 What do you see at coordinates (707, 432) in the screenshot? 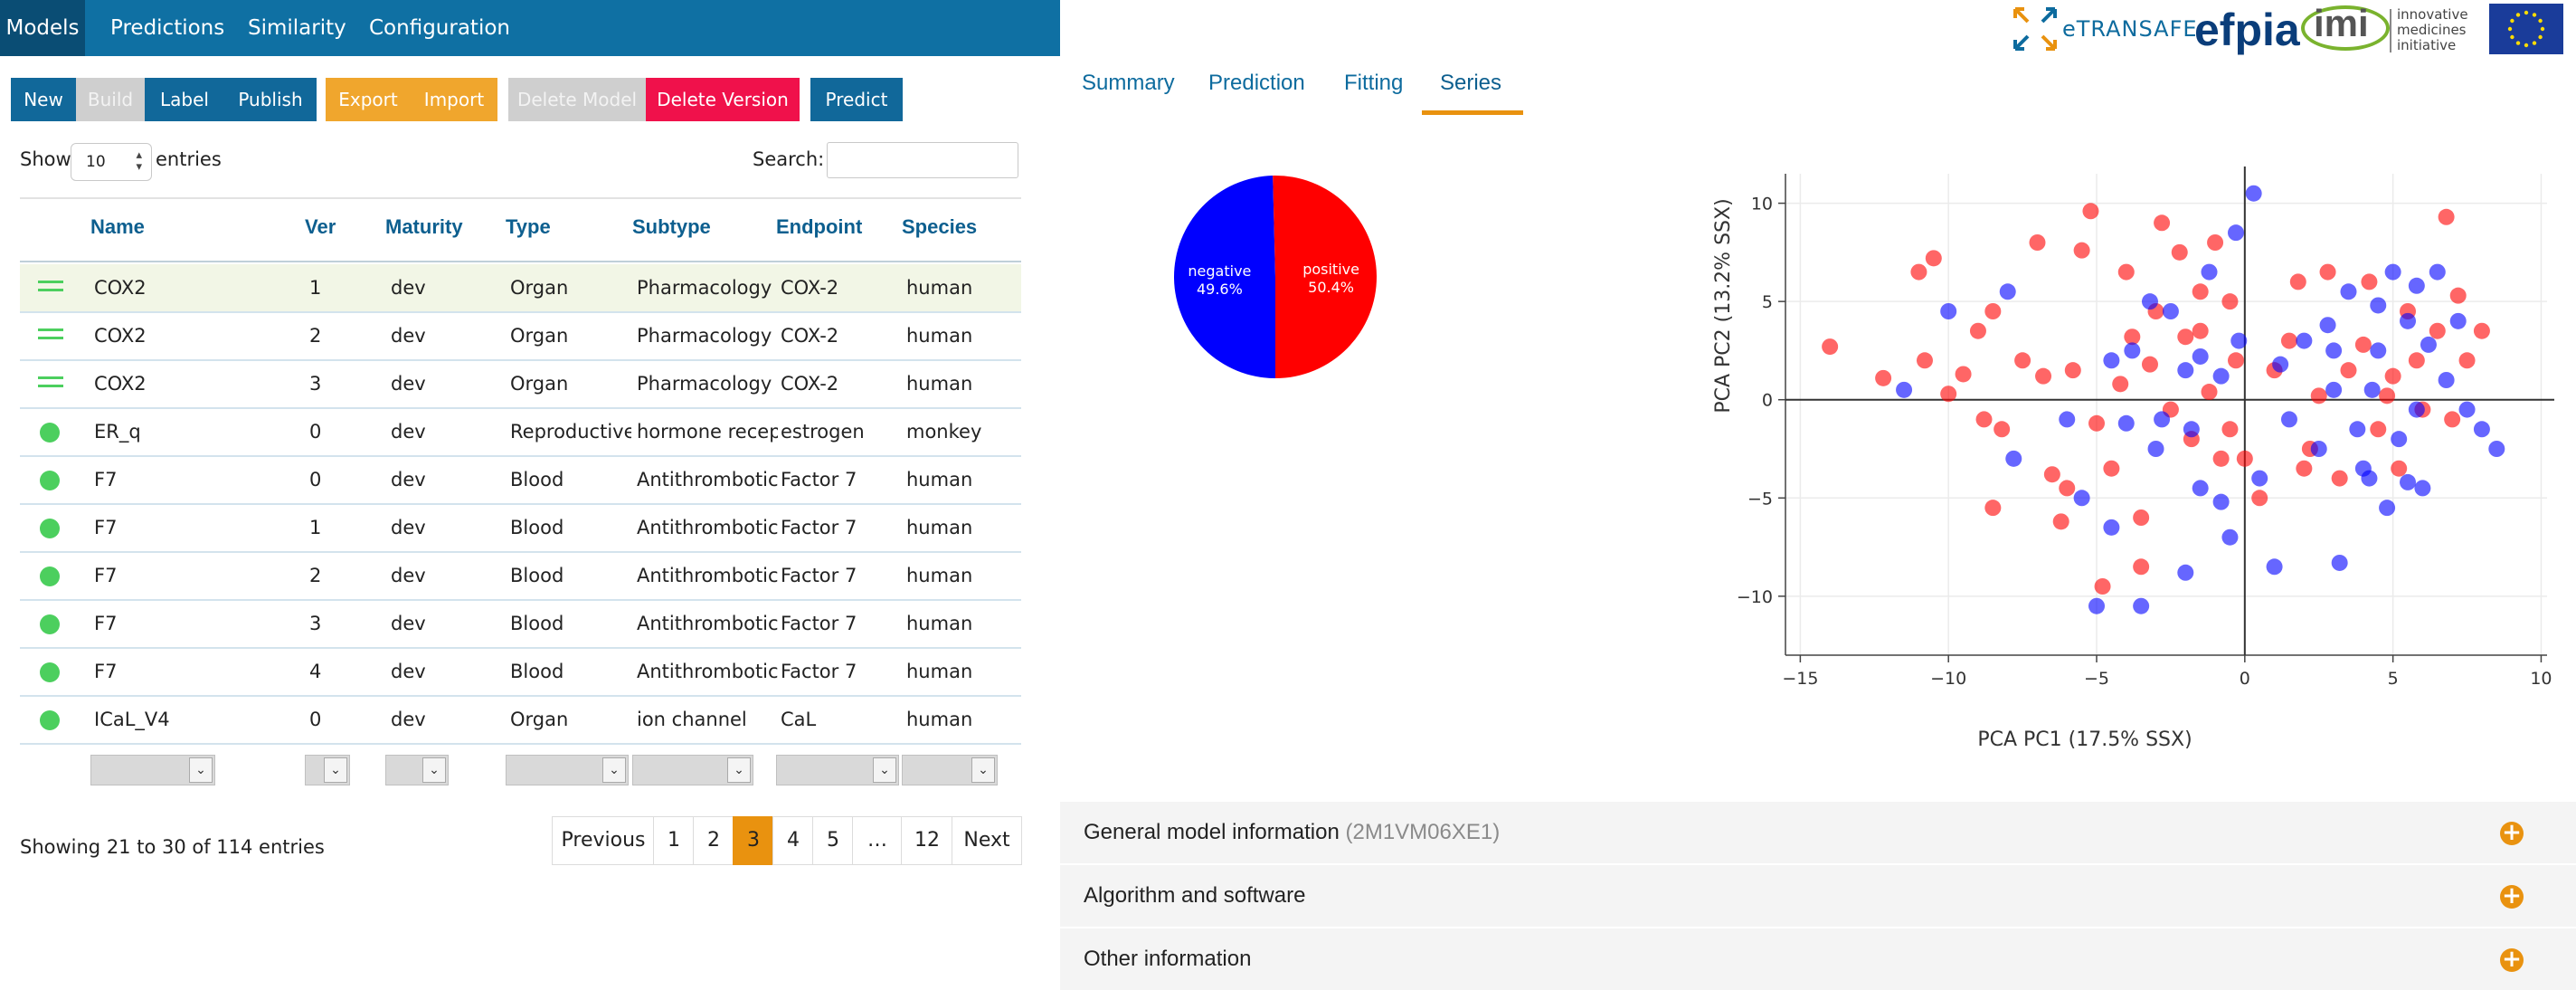
I see `cell-subtype: hormone recep` at bounding box center [707, 432].